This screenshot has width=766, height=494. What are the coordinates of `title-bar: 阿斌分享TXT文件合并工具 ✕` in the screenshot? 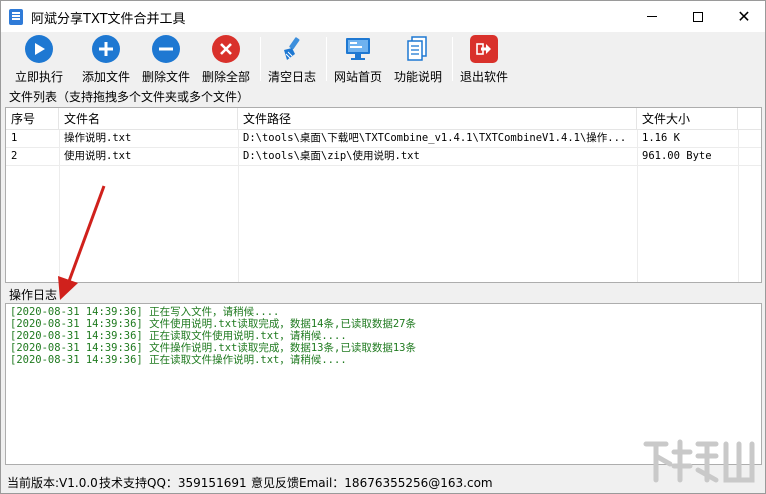 It's located at (383, 16).